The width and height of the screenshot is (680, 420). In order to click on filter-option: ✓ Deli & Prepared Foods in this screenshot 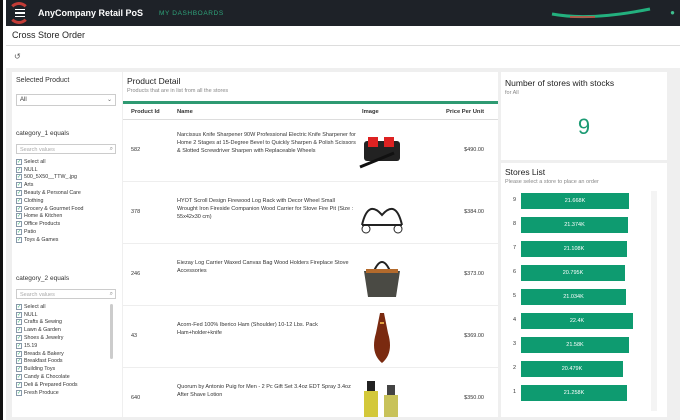, I will do `click(68, 385)`.